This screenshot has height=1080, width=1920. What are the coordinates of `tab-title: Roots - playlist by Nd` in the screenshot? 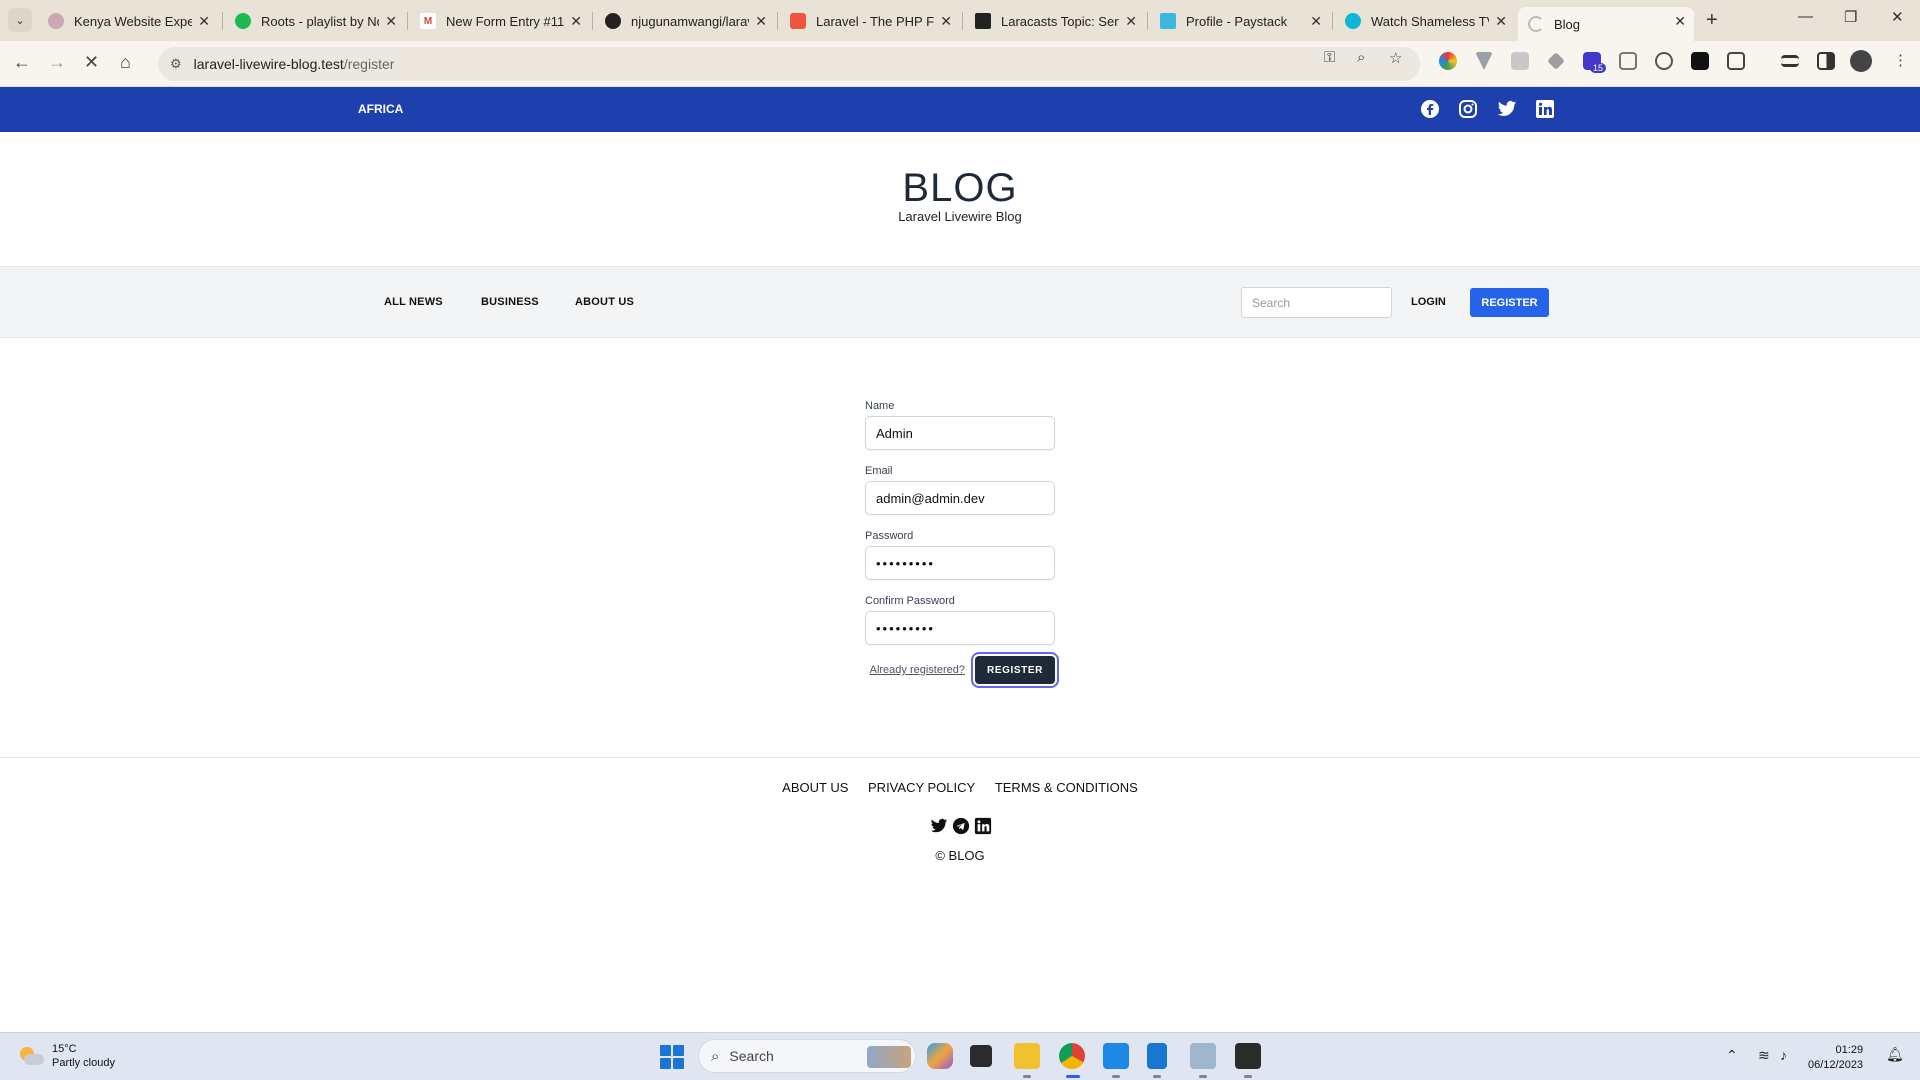 It's located at (320, 21).